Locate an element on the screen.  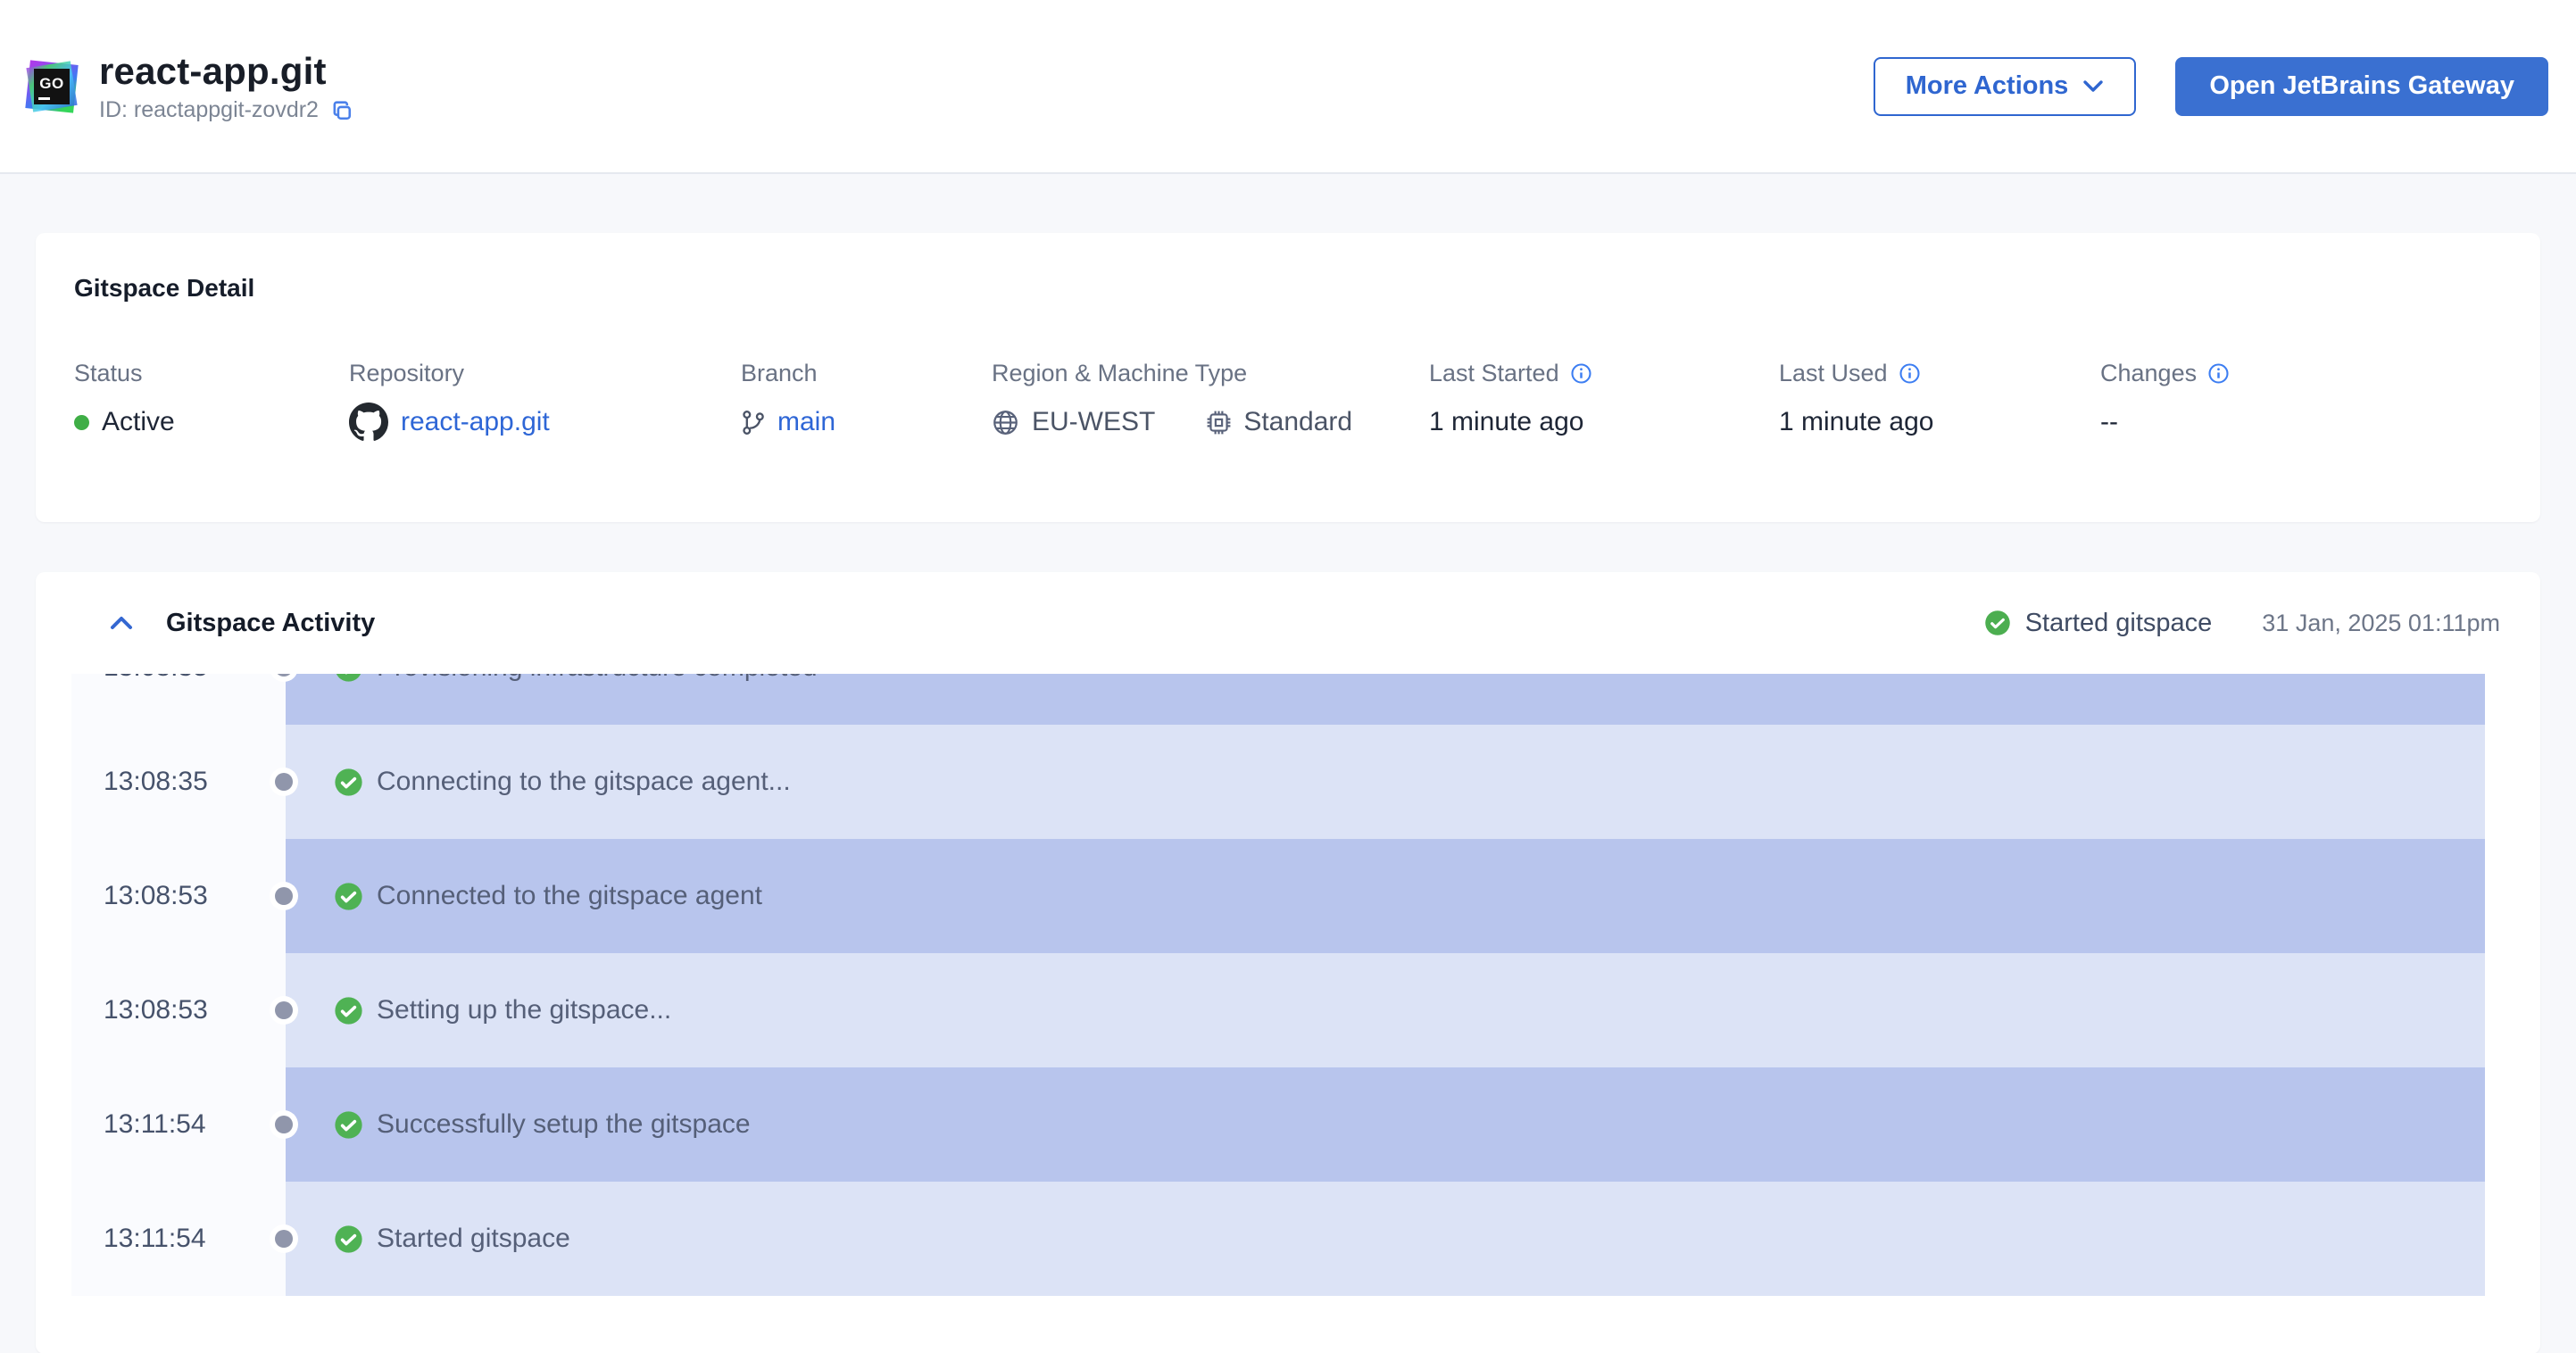
globe-icon is located at coordinates (1006, 422).